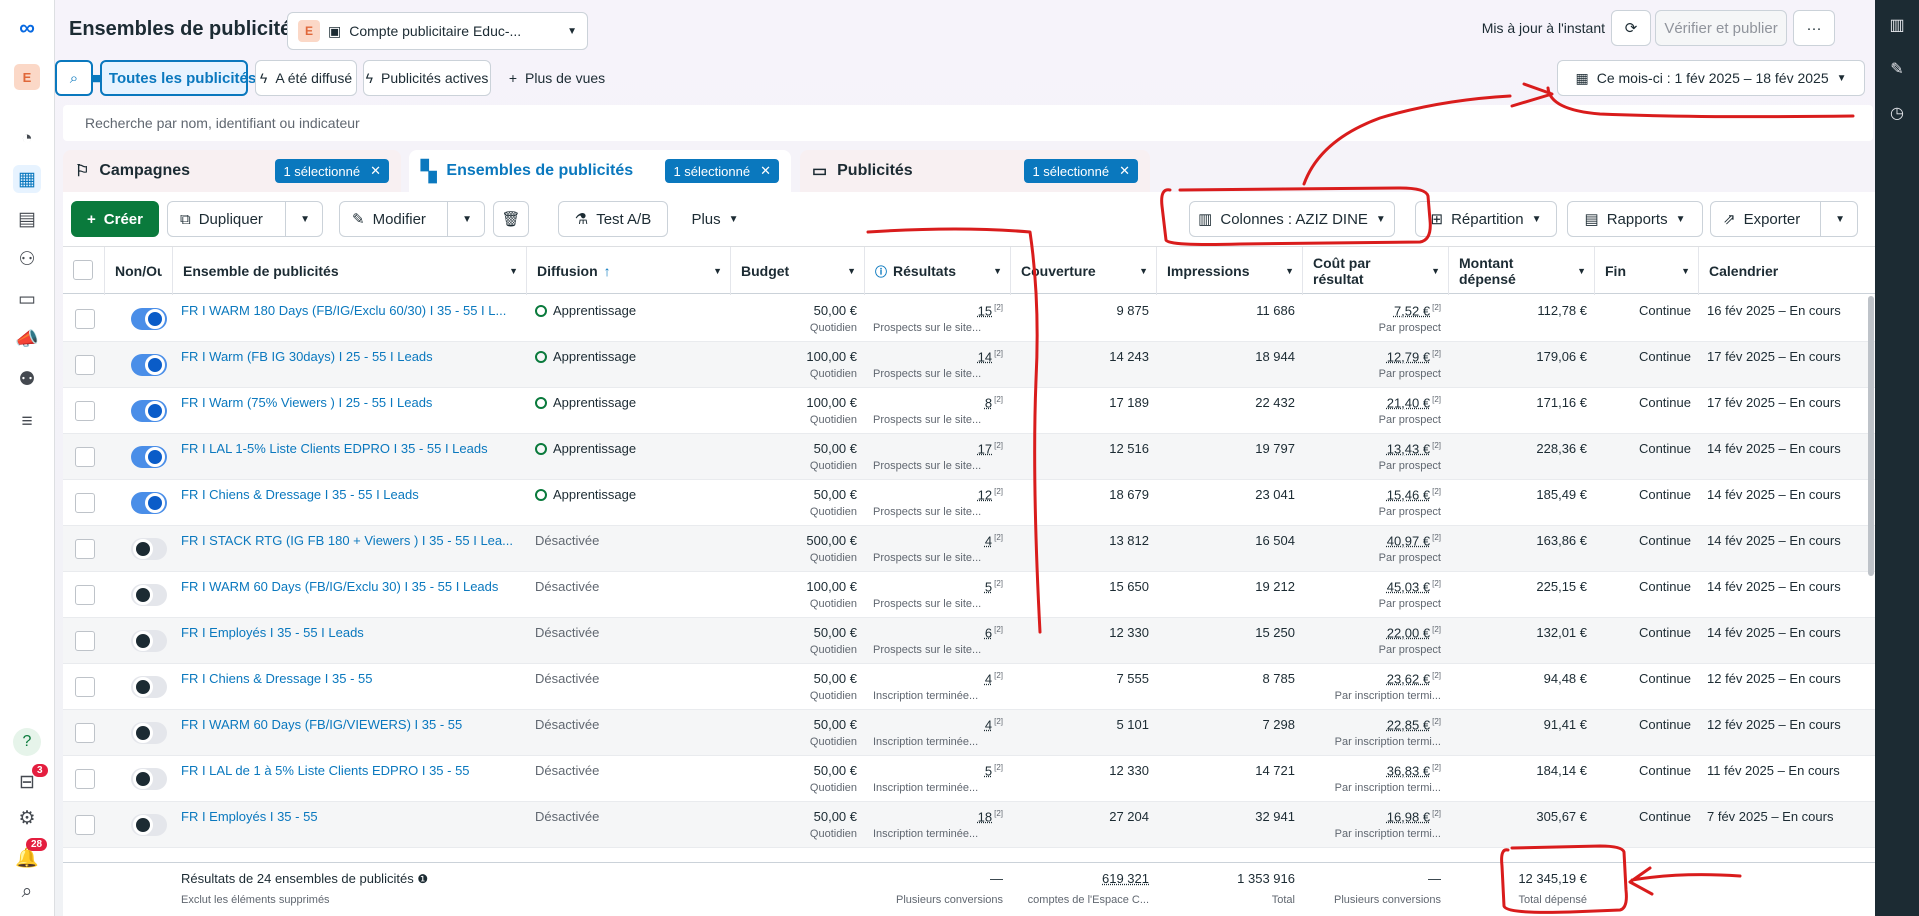  What do you see at coordinates (557, 78) in the screenshot?
I see `more-views-button: + Plus de vues` at bounding box center [557, 78].